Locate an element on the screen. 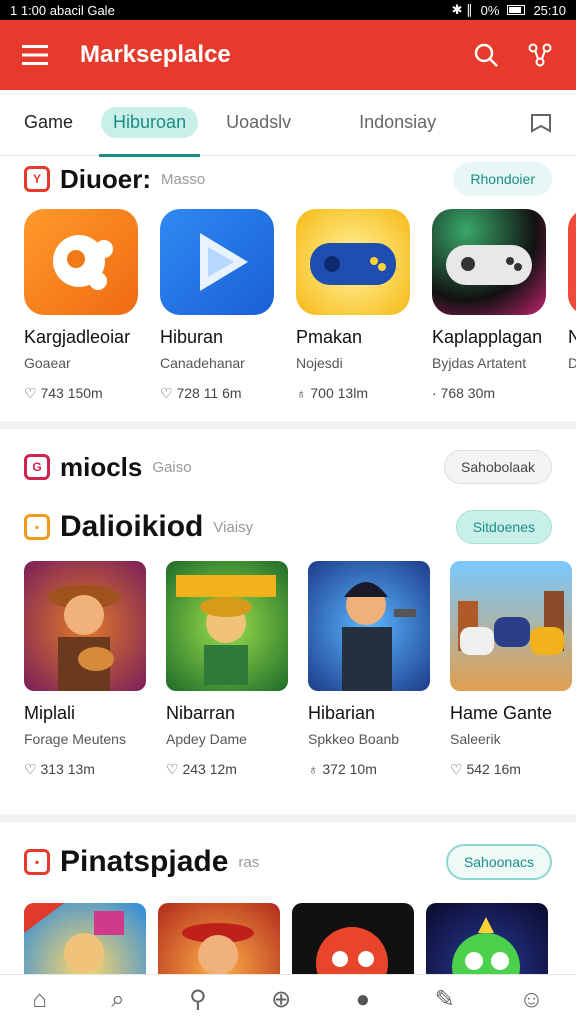  status-bar: 1 1:00 abacil Gale ✱ ∥ 0% 25:10 is located at coordinates (288, 10).